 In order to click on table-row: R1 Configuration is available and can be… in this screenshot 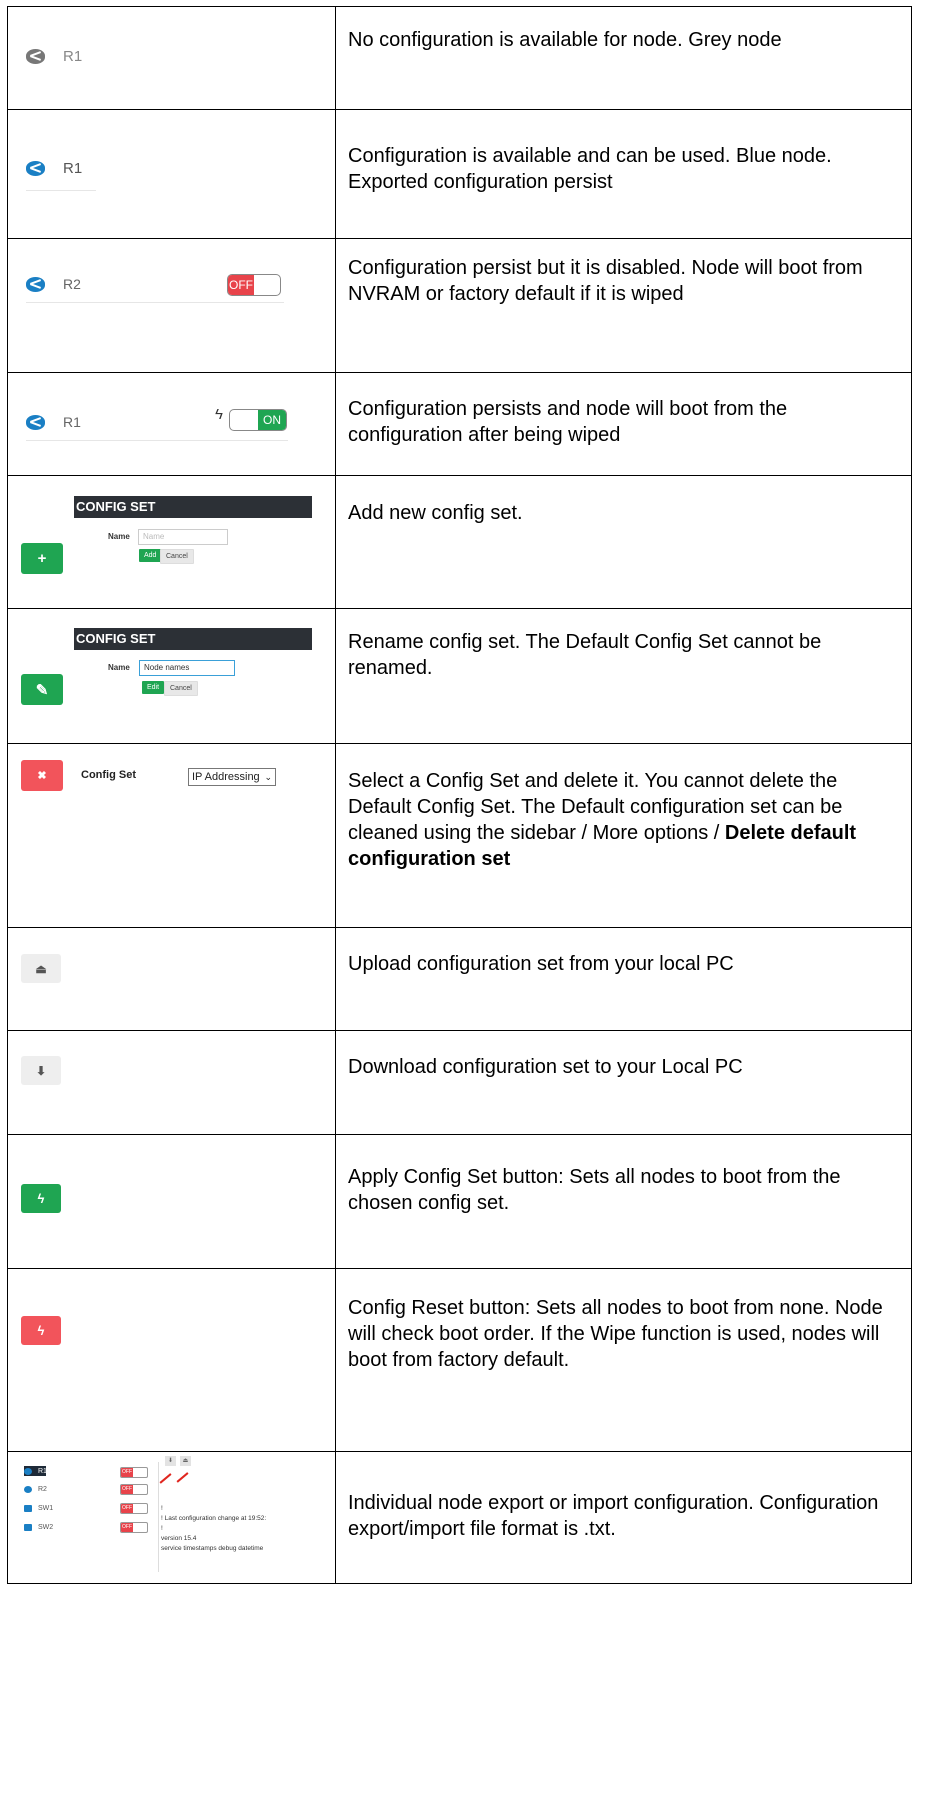, I will do `click(459, 174)`.